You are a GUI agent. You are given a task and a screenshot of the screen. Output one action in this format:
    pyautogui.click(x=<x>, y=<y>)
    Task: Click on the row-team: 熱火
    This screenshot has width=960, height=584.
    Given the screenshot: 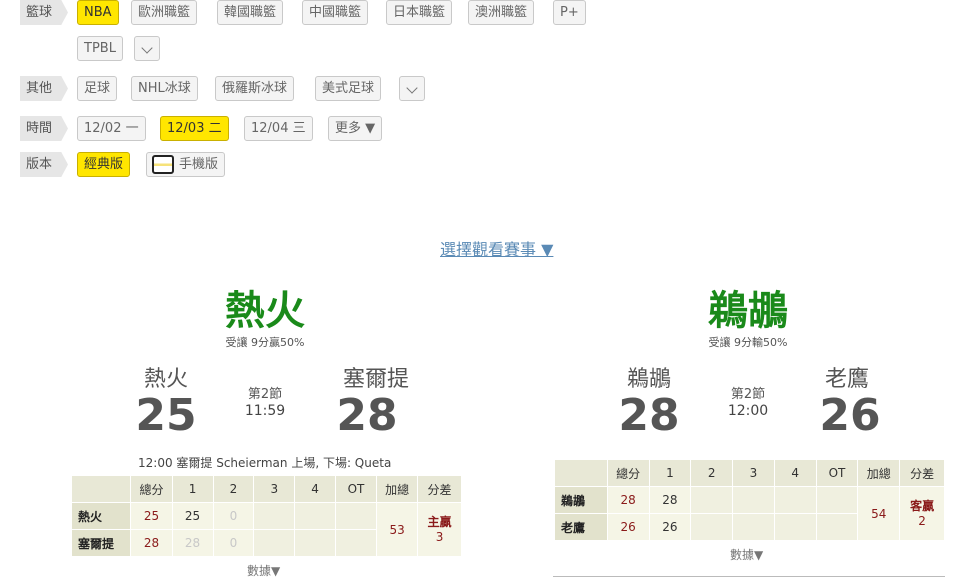 What is the action you would take?
    pyautogui.click(x=101, y=516)
    